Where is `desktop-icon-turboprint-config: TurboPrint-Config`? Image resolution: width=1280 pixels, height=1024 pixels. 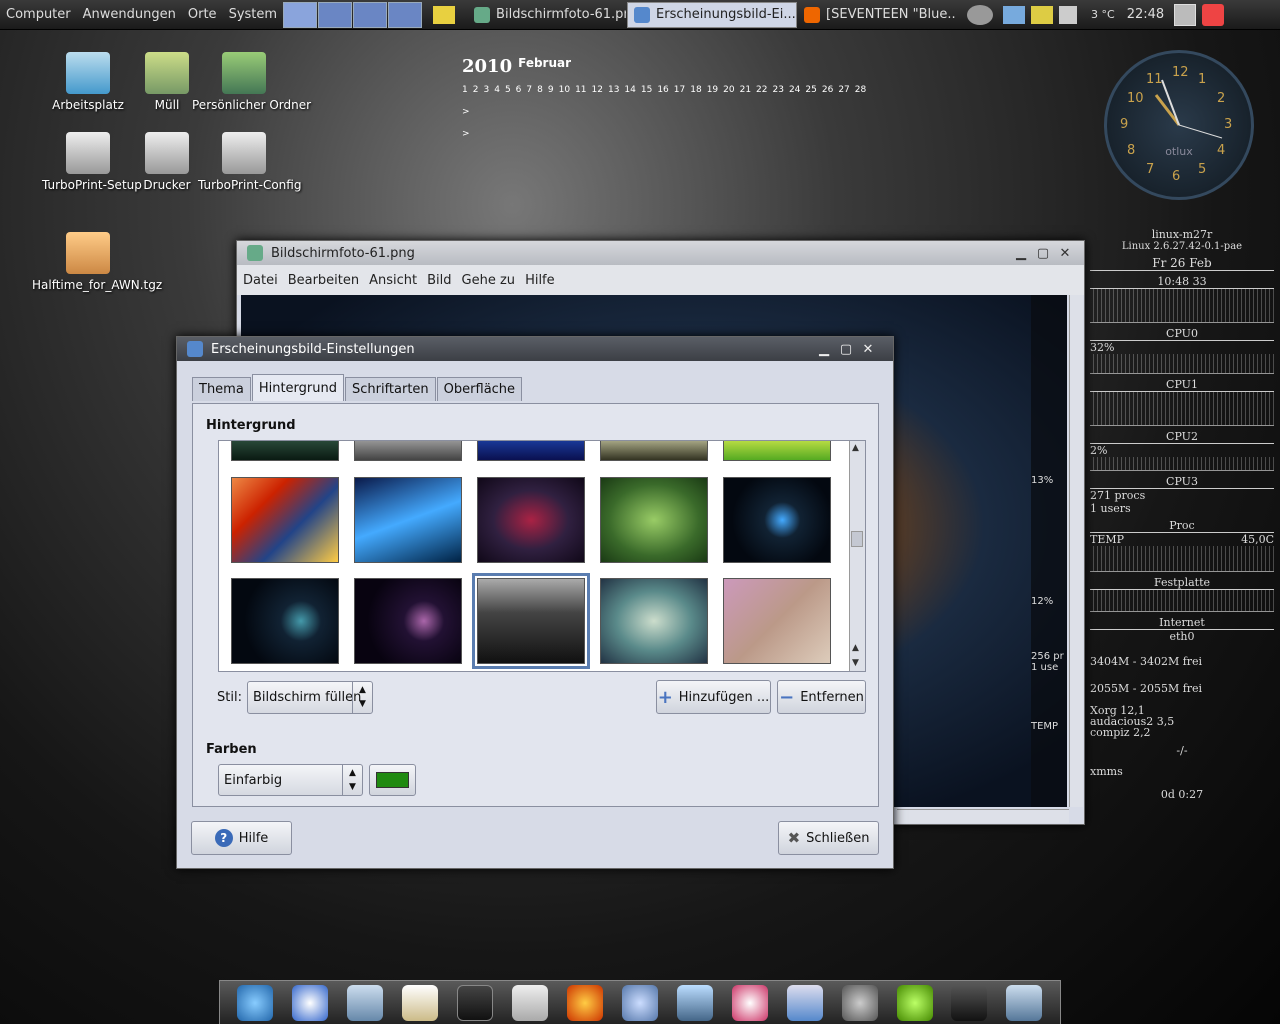 desktop-icon-turboprint-config: TurboPrint-Config is located at coordinates (249, 162).